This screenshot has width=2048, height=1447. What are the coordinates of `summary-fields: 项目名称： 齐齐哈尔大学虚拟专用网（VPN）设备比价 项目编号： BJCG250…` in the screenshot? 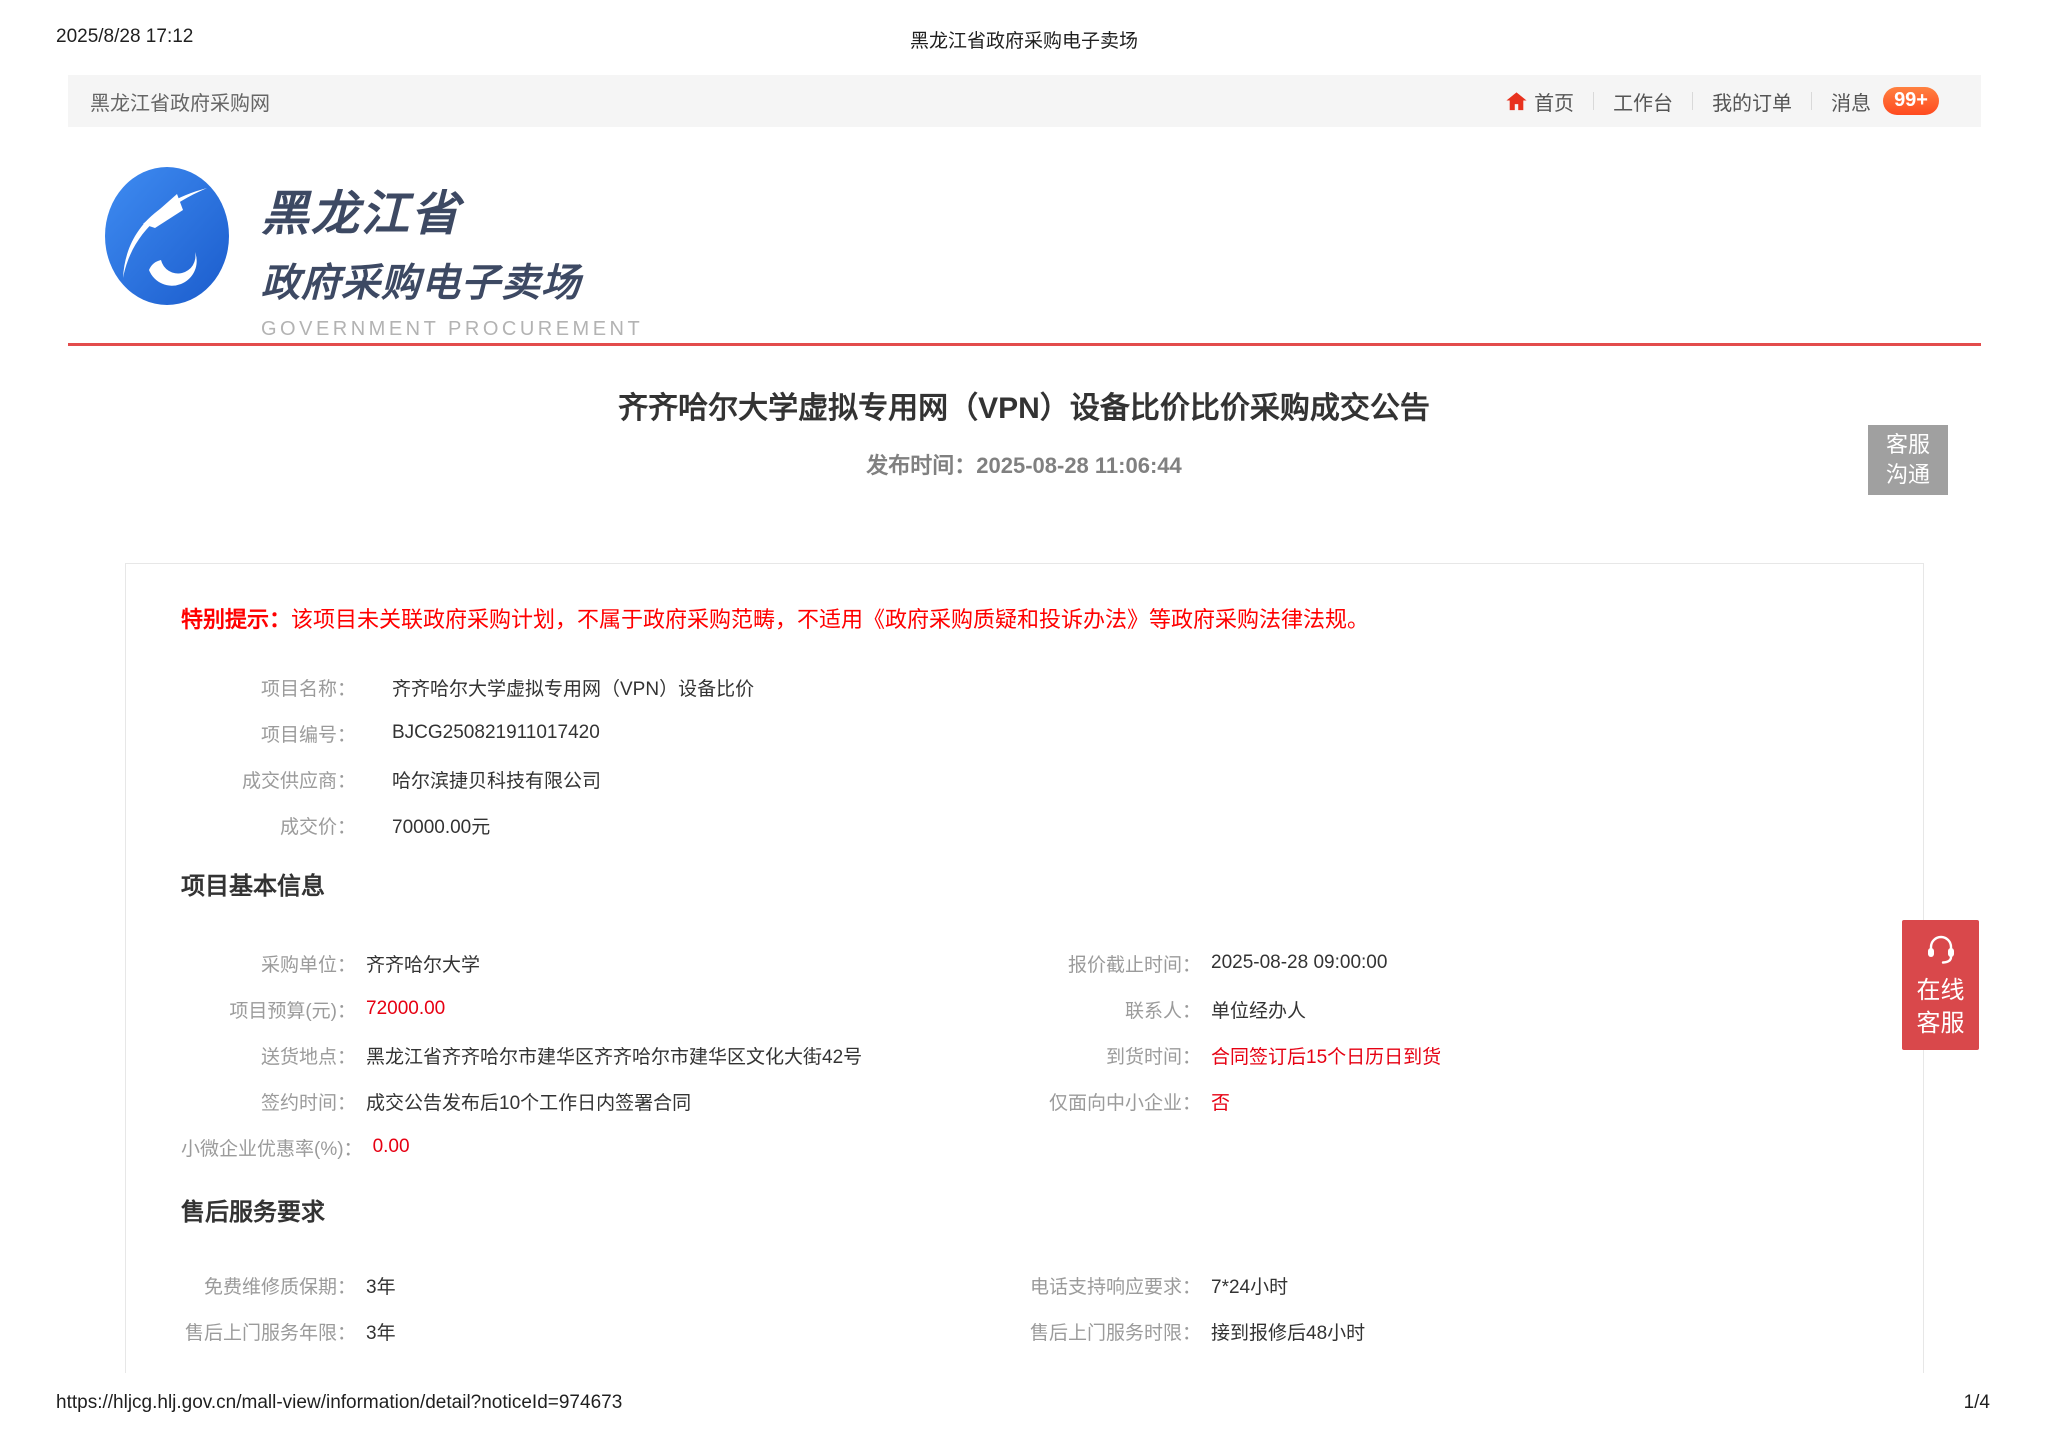 It's located at (1022, 756).